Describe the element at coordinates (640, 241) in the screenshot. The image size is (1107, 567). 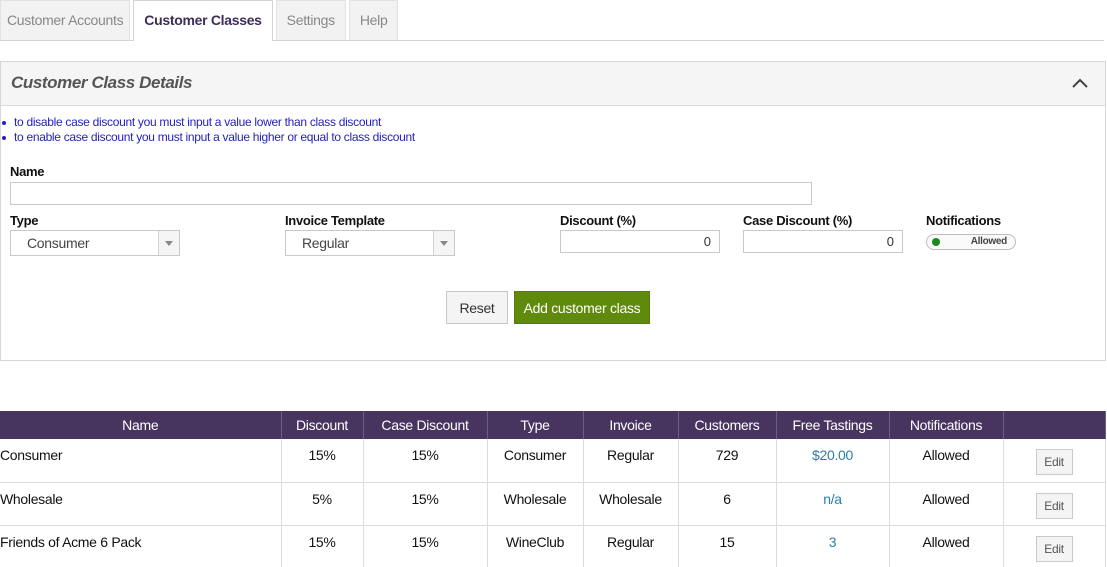
I see `discount-input` at that location.